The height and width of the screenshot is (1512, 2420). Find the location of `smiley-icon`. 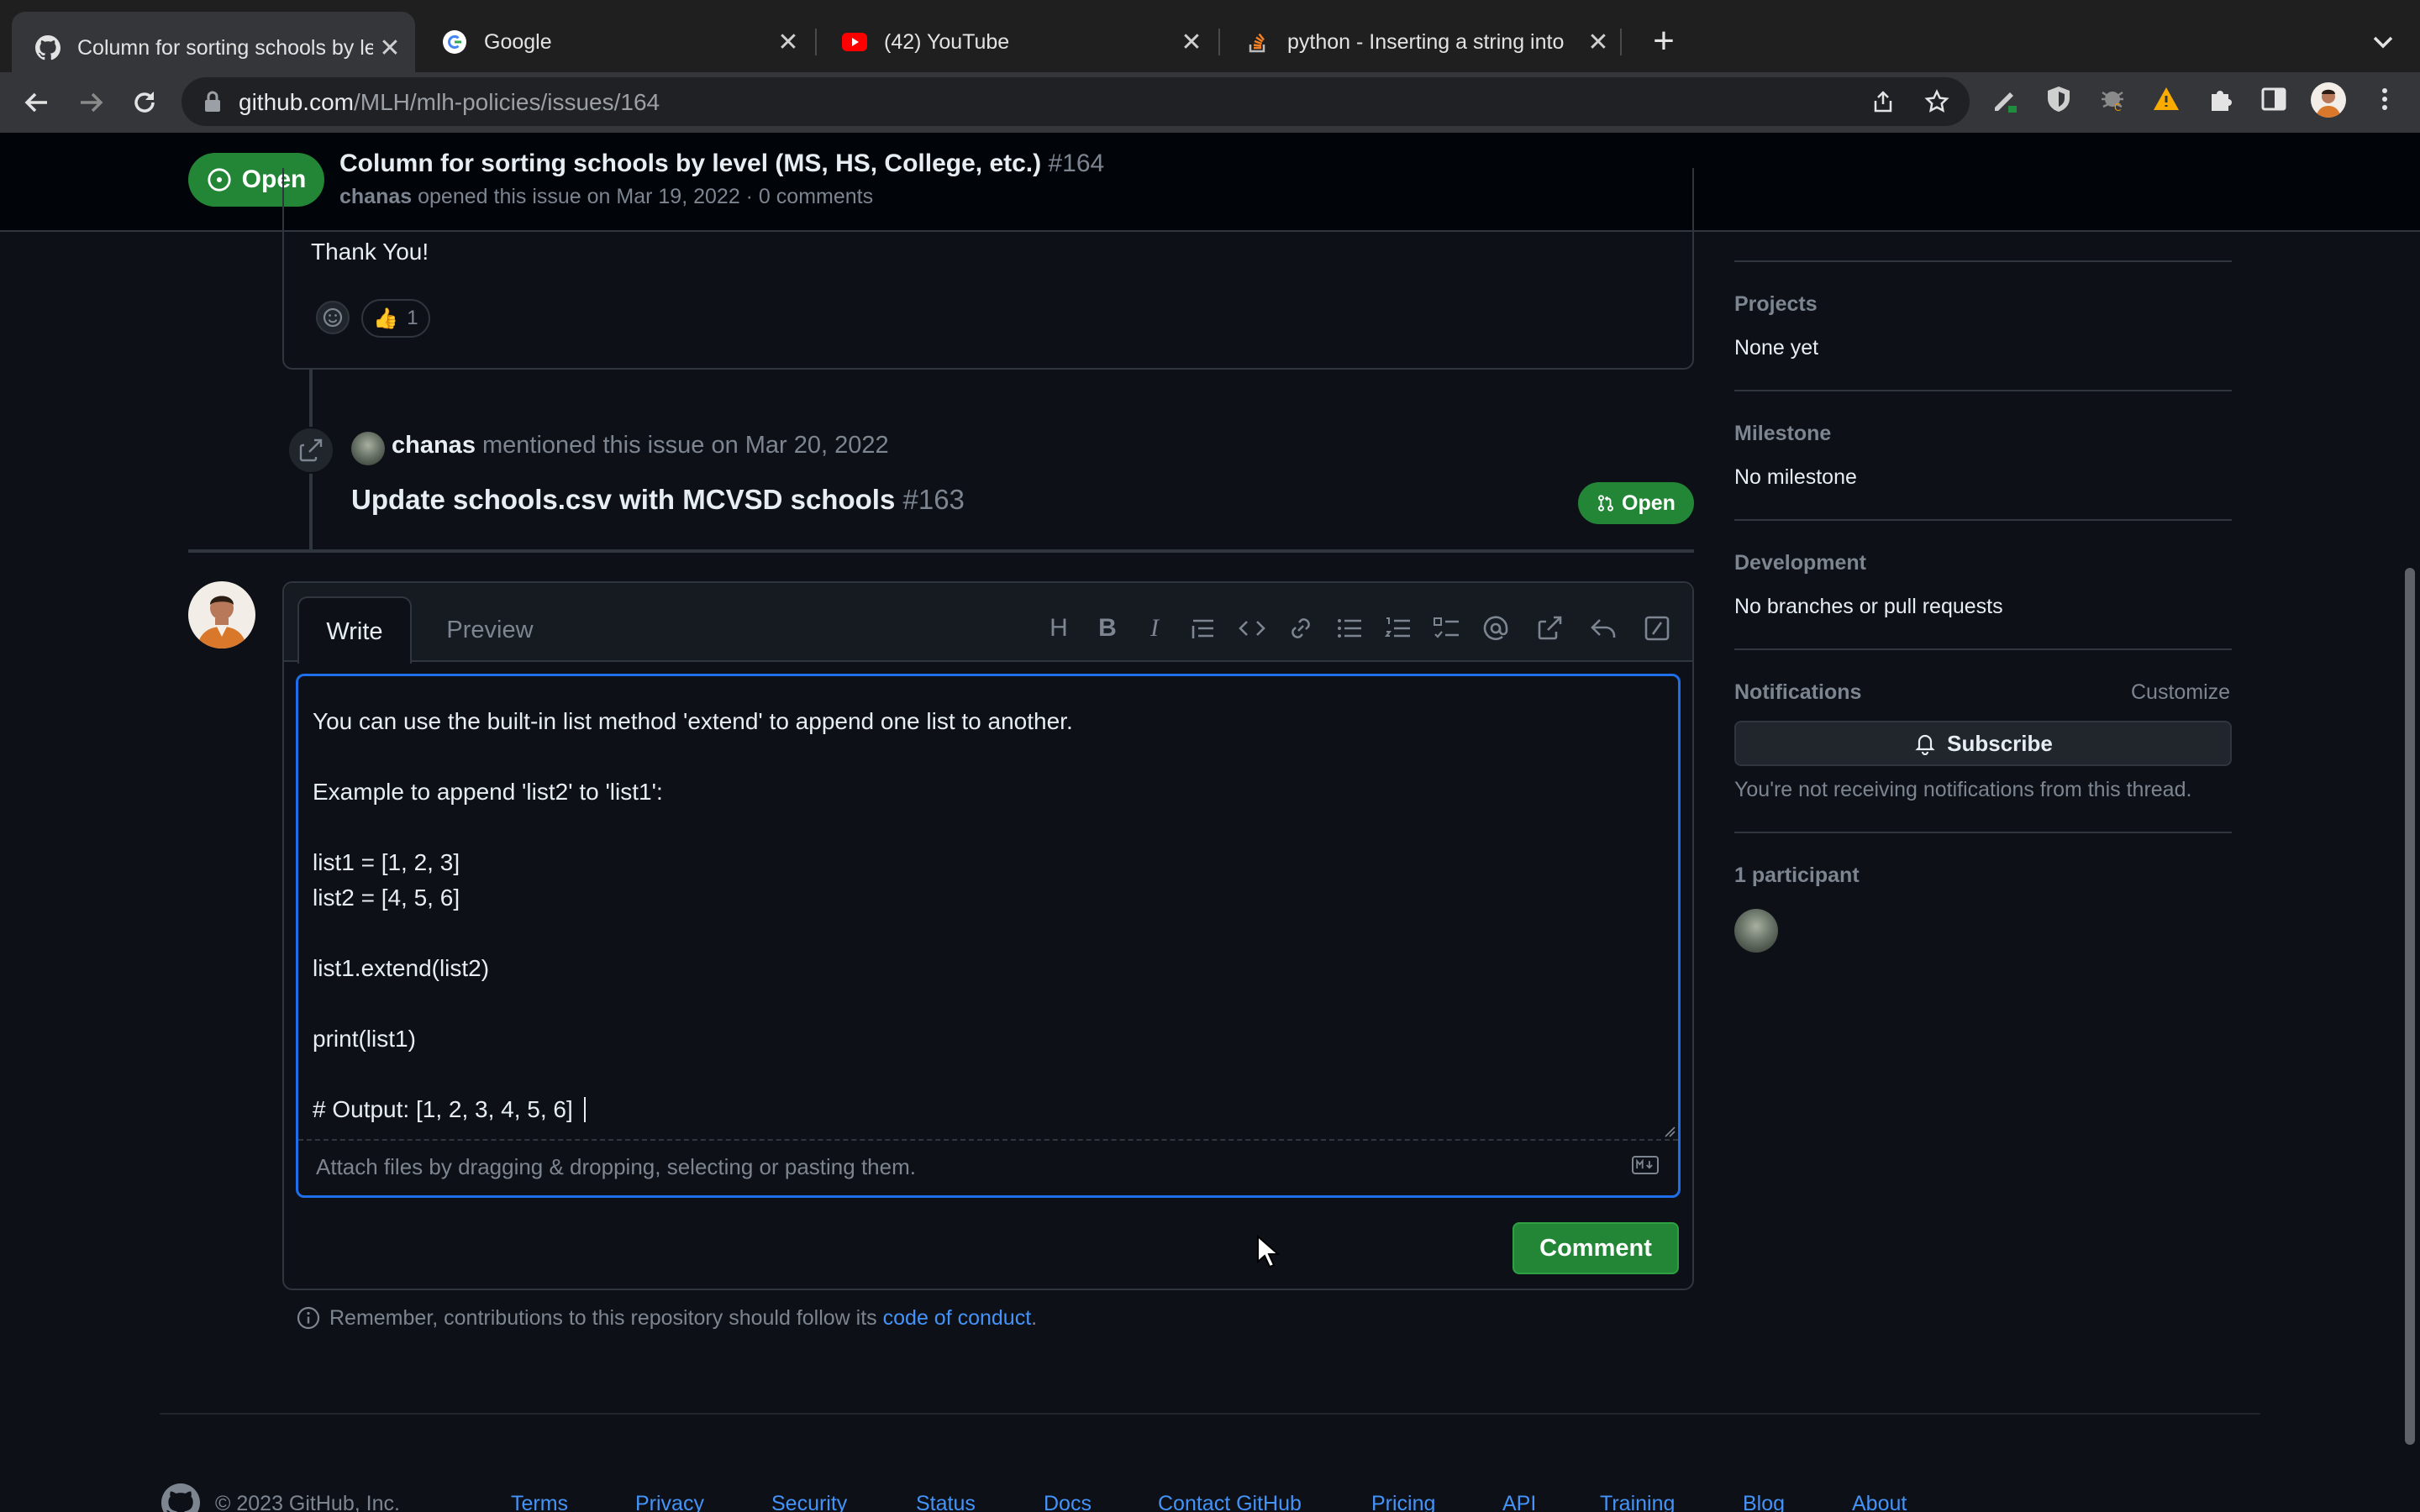

smiley-icon is located at coordinates (333, 317).